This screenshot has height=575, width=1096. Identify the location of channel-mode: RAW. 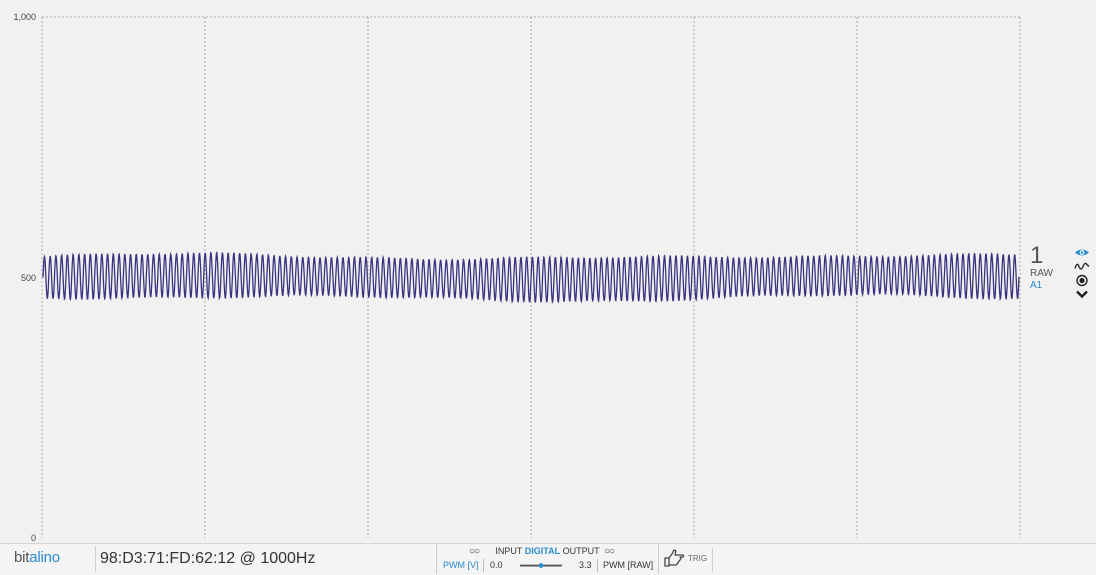
(1041, 273).